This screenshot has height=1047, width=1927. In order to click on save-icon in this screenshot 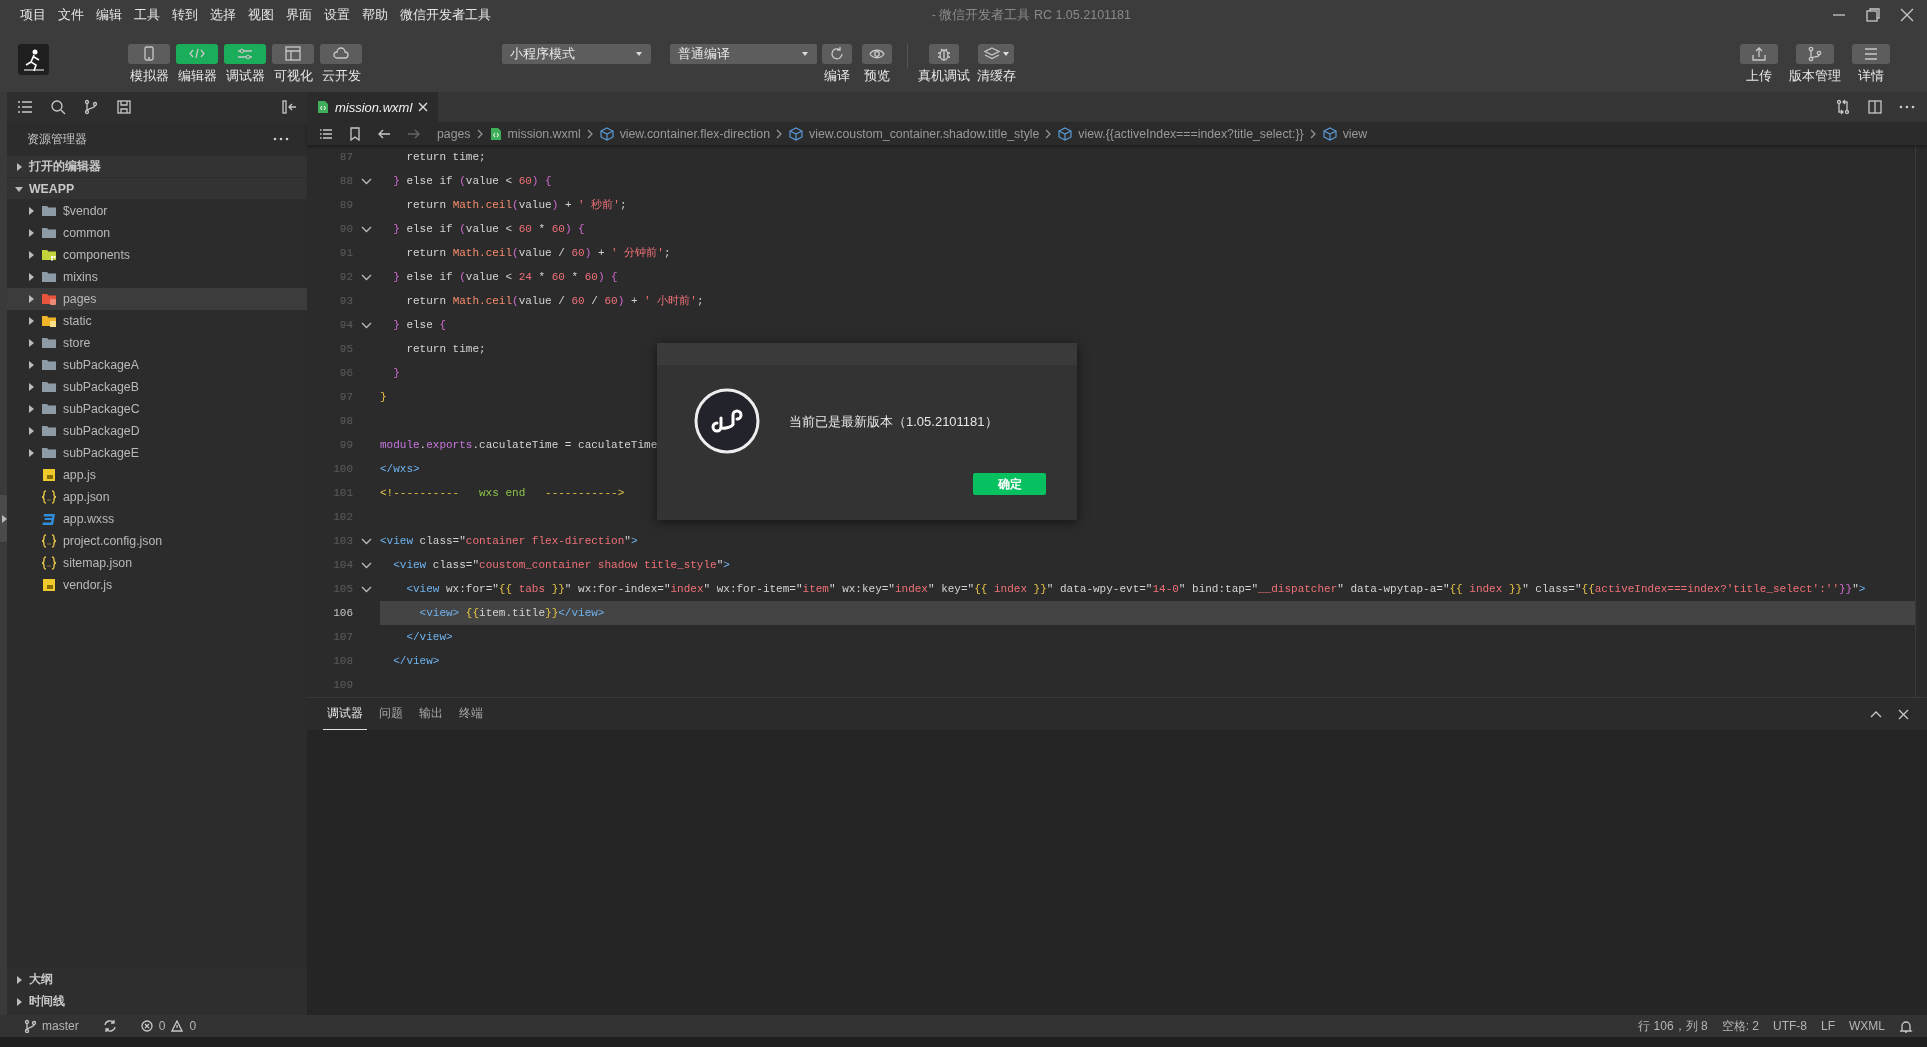, I will do `click(124, 107)`.